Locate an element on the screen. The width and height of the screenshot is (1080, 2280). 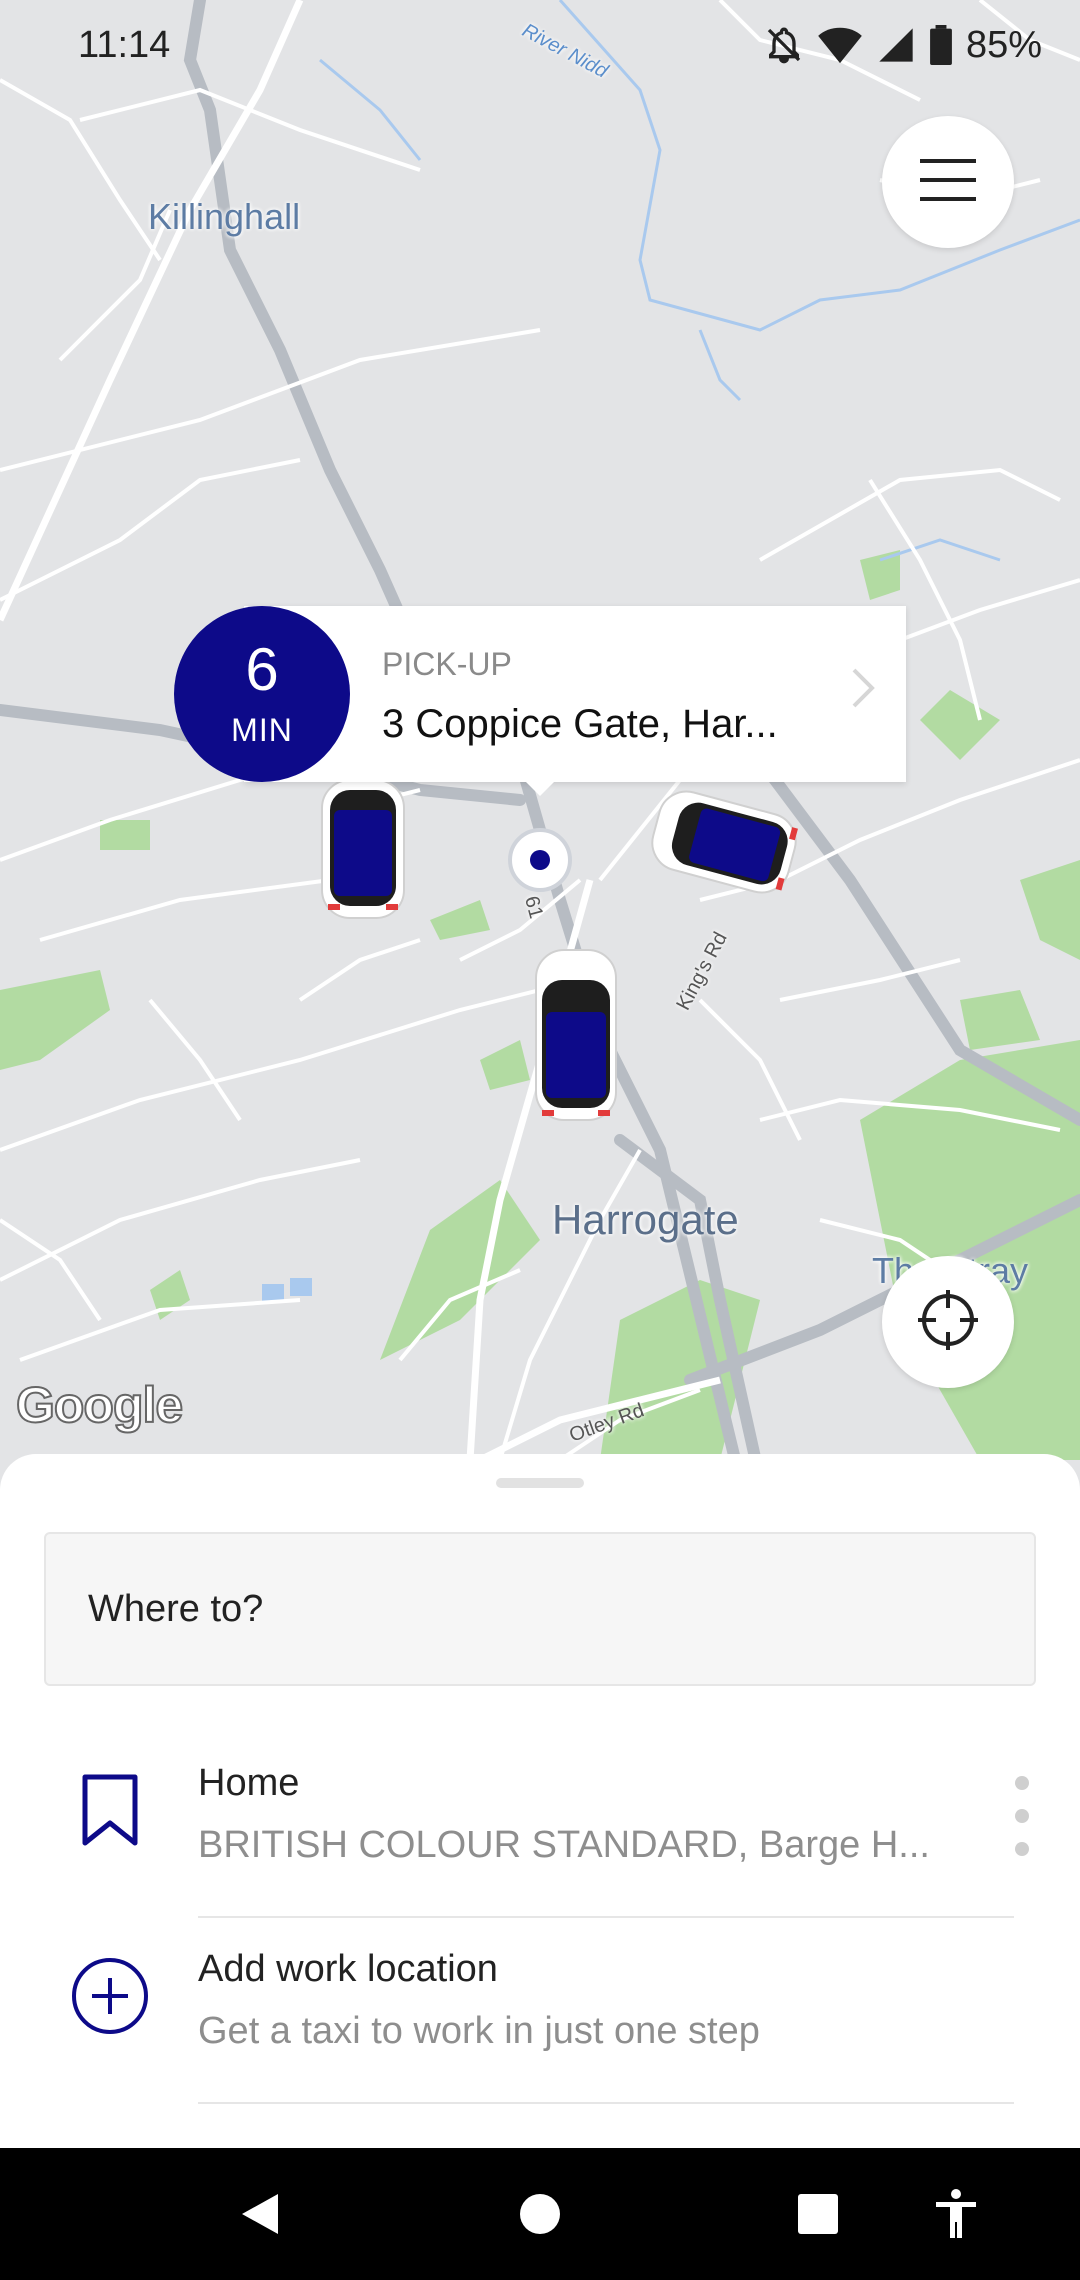
add-circle-icon is located at coordinates (110, 1996).